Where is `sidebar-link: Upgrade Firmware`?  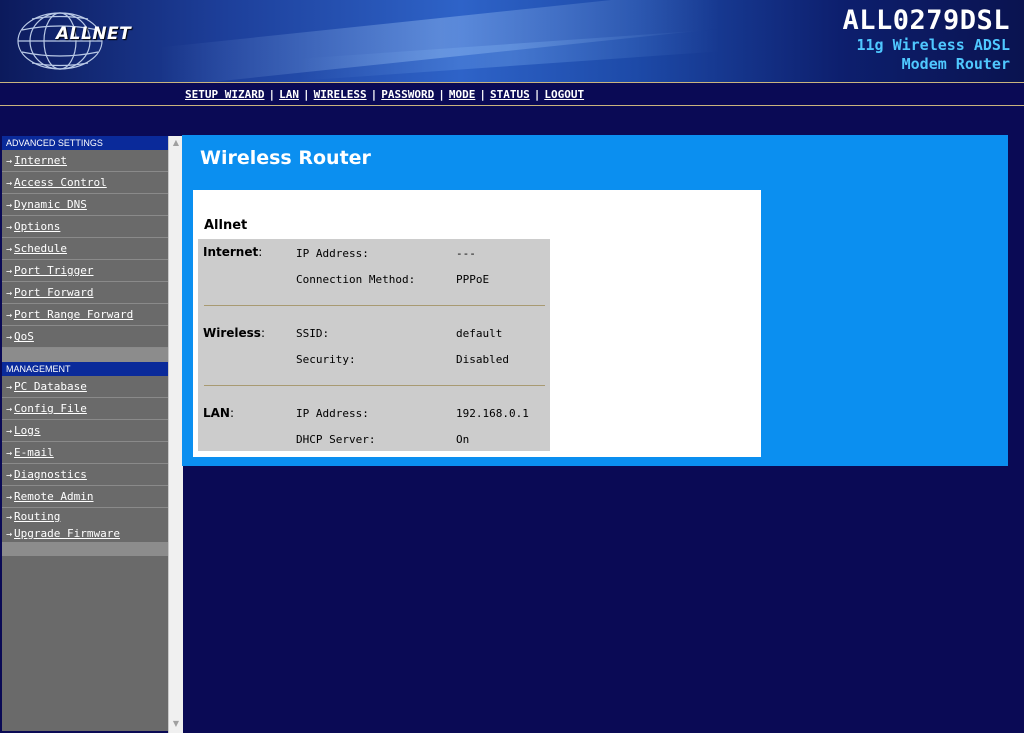
sidebar-link: Upgrade Firmware is located at coordinates (67, 533).